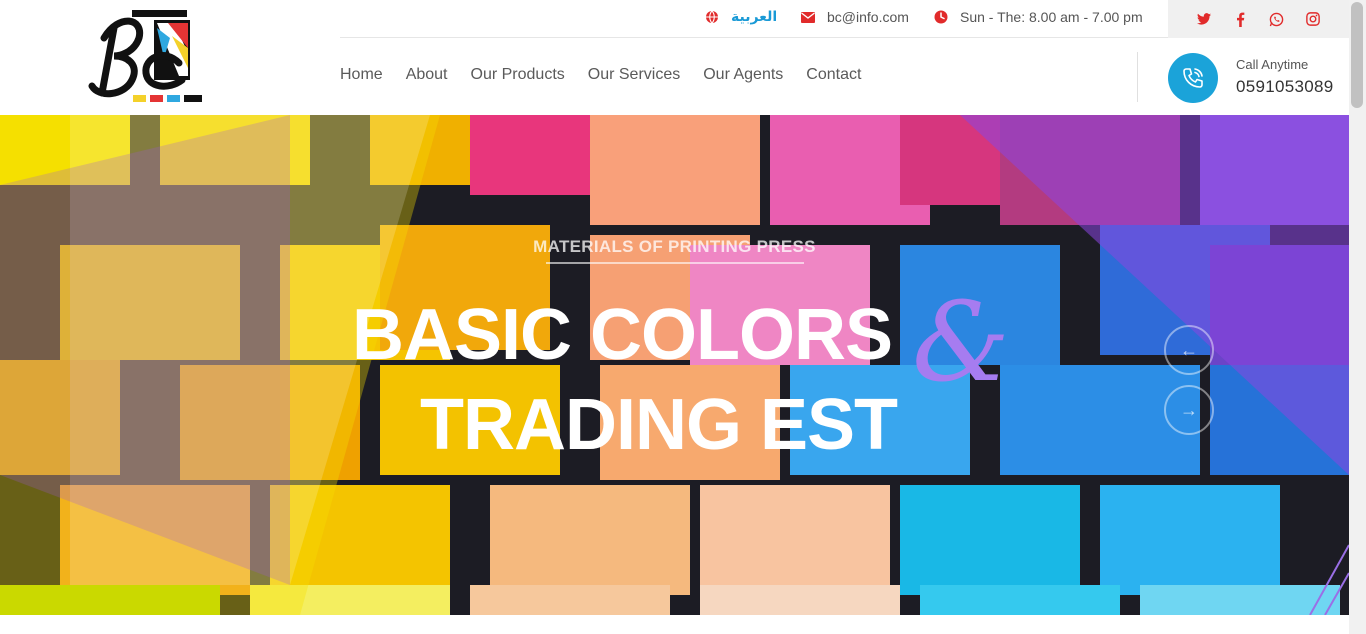 The height and width of the screenshot is (634, 1366). What do you see at coordinates (1285, 87) in the screenshot?
I see `call-number: 0591053089` at bounding box center [1285, 87].